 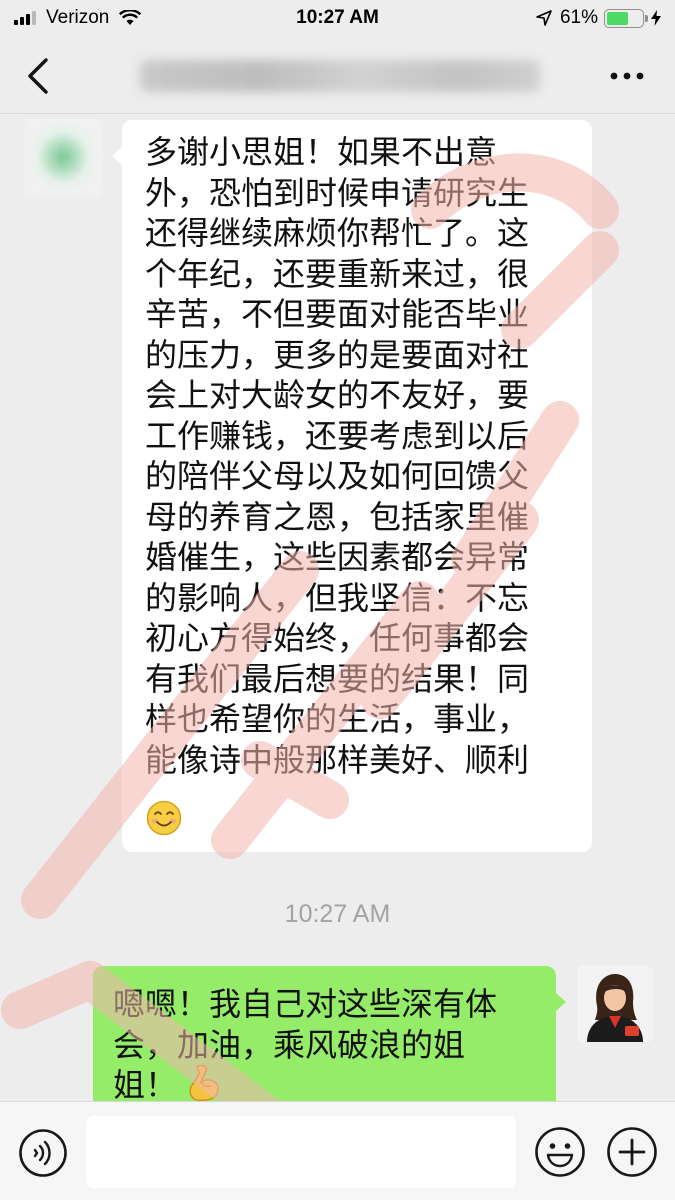 What do you see at coordinates (40, 76) in the screenshot?
I see `back-button` at bounding box center [40, 76].